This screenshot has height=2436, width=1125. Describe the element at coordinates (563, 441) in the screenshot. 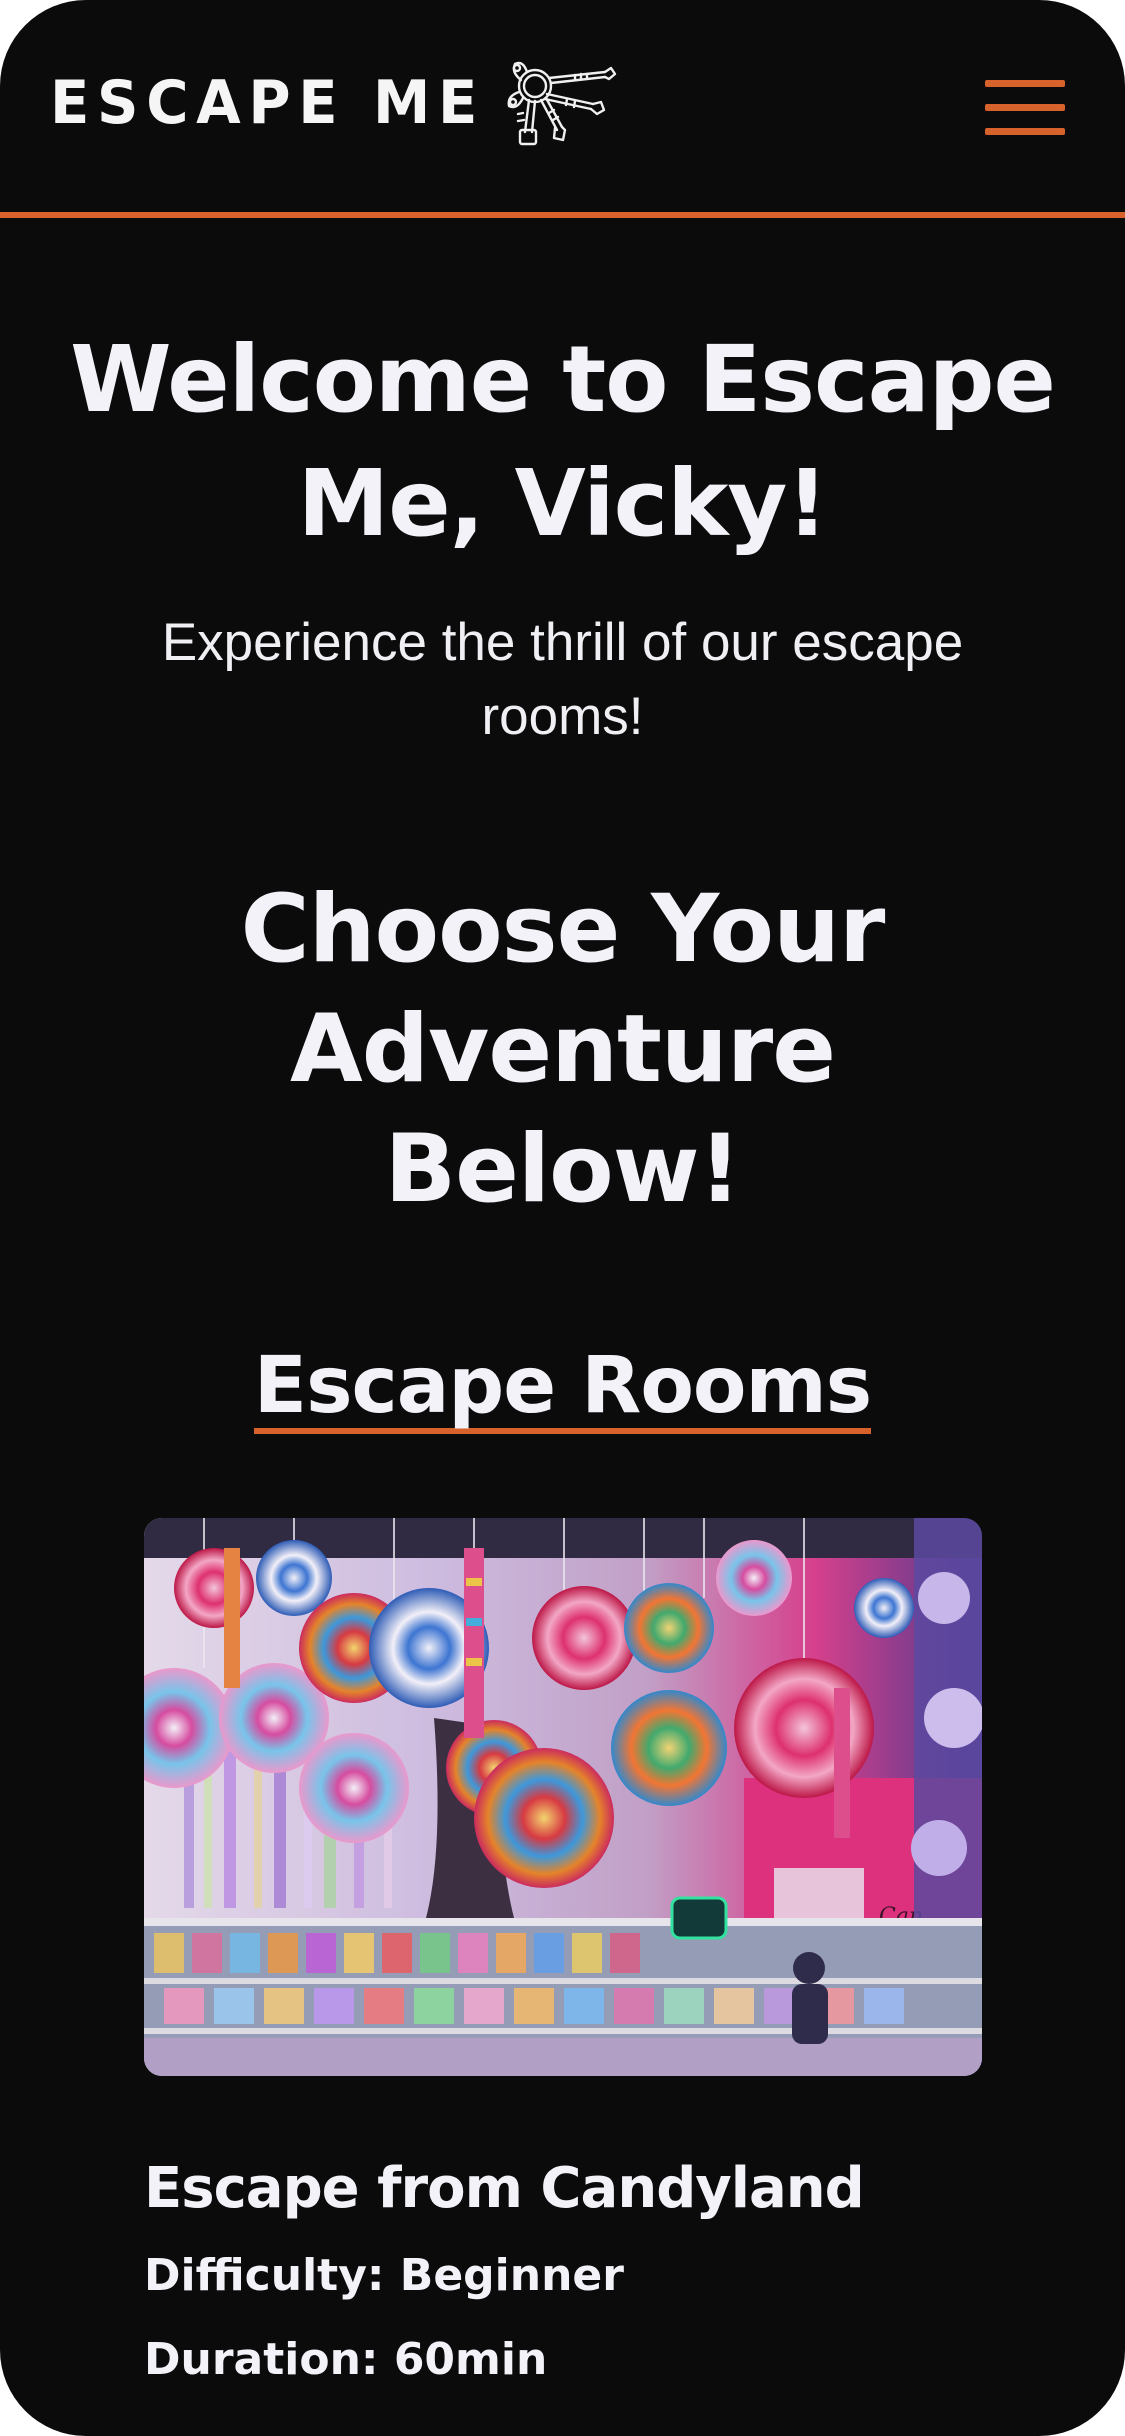

I see `welcome-heading: Welcome to Escape Me, Vicky!` at that location.